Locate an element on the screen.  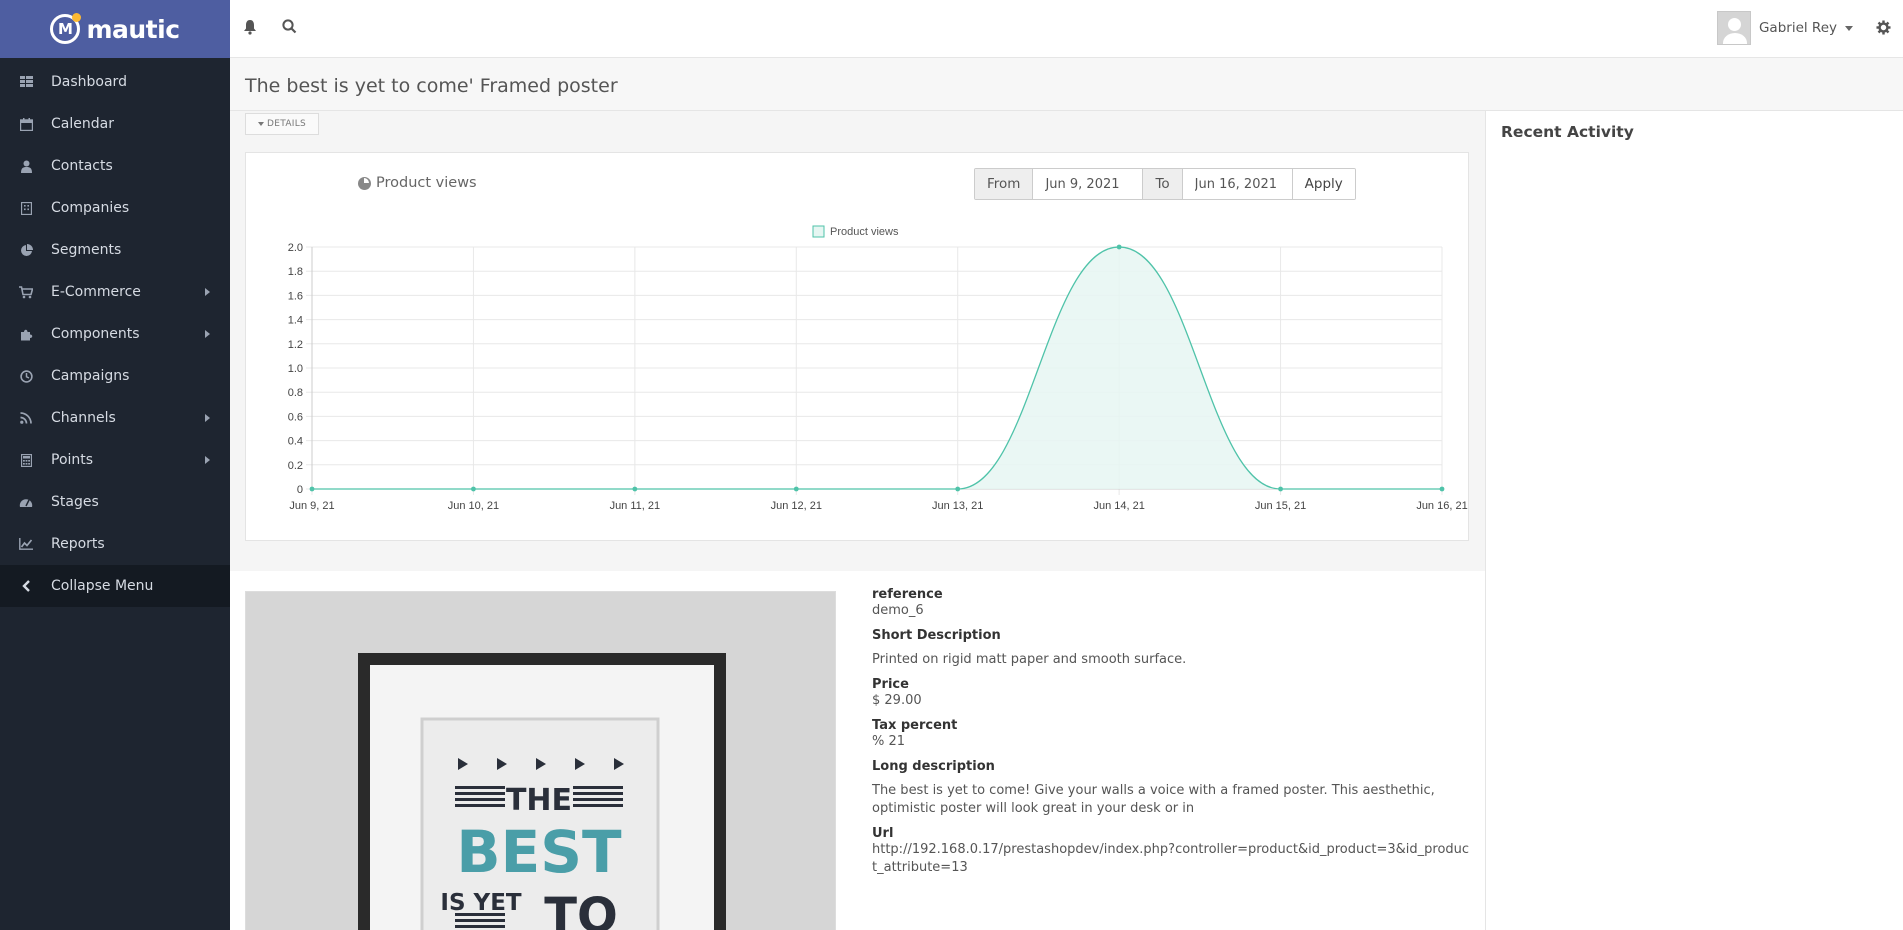
brand-logo: M mautic is located at coordinates (115, 29).